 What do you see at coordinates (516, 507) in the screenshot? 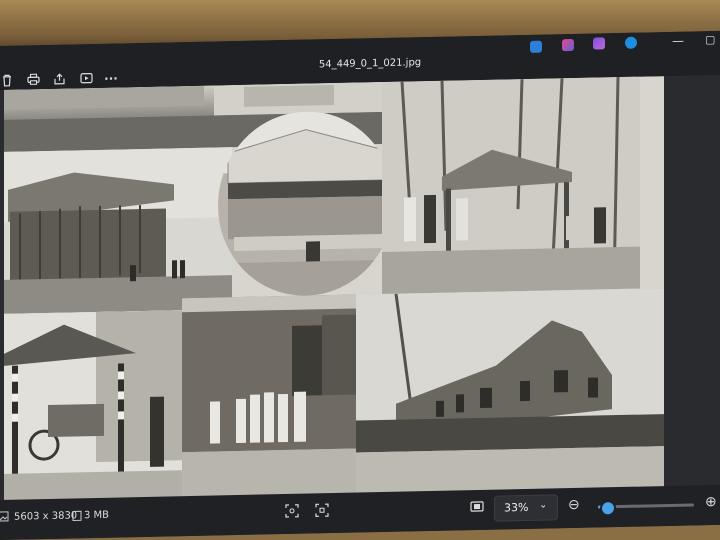
I see `zoom-level-value: 33%` at bounding box center [516, 507].